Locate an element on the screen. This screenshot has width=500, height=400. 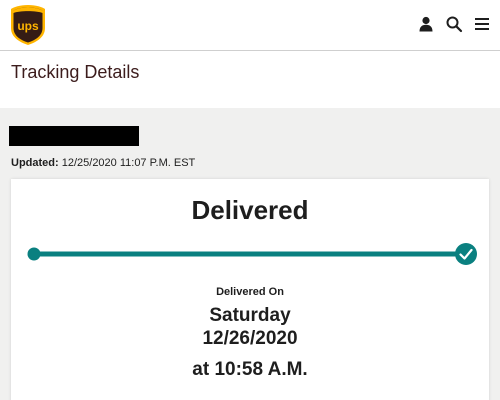
delivered-on-label: Delivered On is located at coordinates (250, 292).